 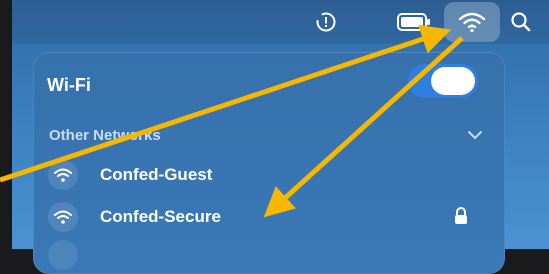 I want to click on wifi-menu-button, so click(x=472, y=22).